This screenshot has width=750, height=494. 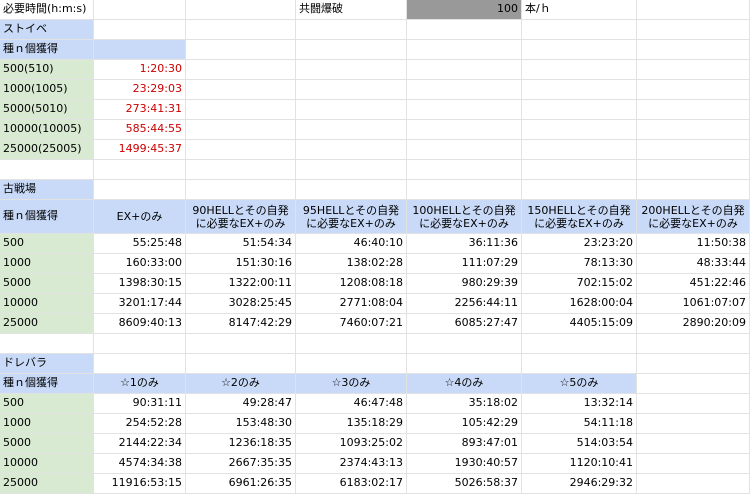 What do you see at coordinates (47, 324) in the screenshot?
I see `battlefield-row-label: 25000` at bounding box center [47, 324].